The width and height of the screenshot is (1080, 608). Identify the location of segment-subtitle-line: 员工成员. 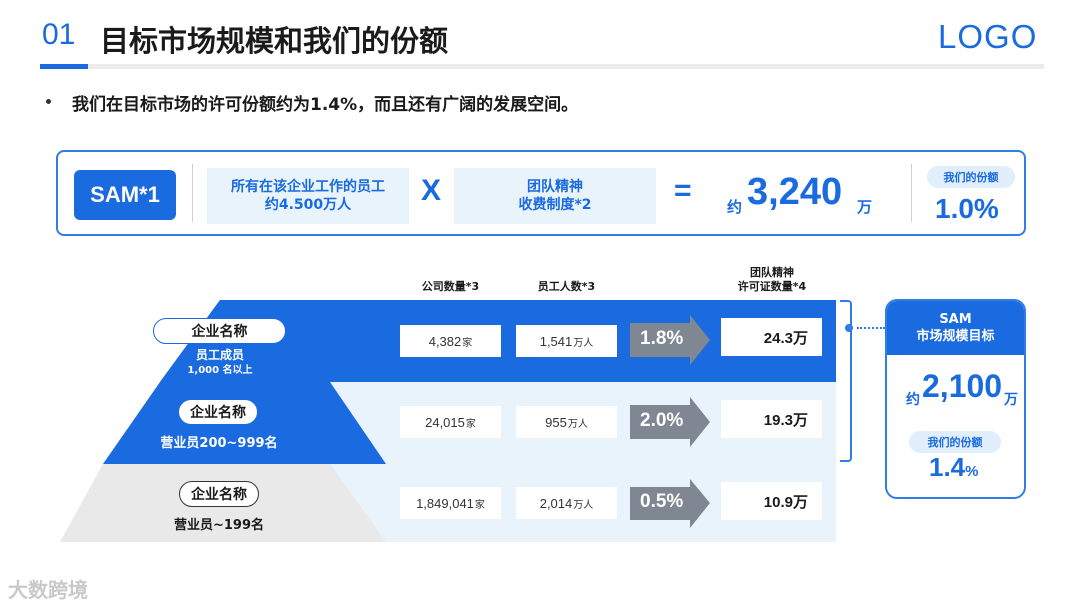
(219, 355).